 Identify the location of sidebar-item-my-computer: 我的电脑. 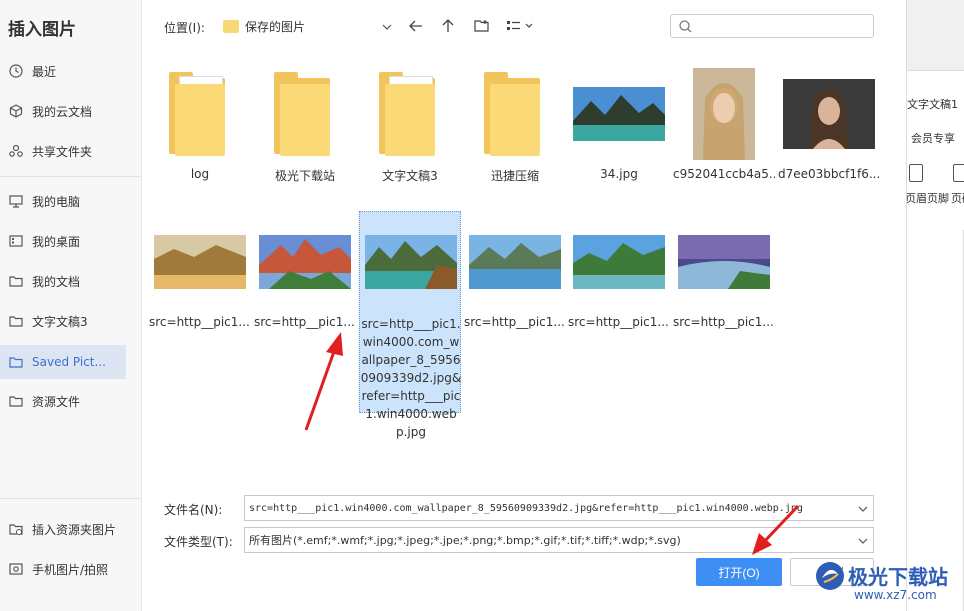
(63, 201).